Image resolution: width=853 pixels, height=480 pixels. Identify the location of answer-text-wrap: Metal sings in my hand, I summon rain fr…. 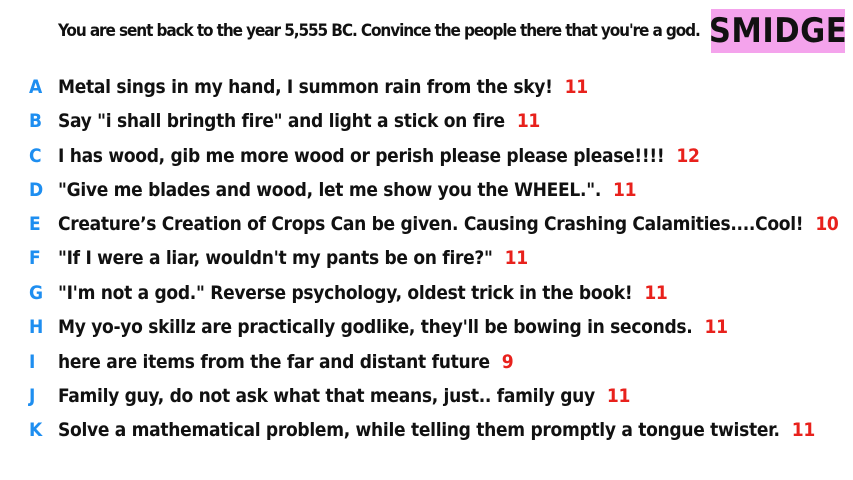
(323, 87).